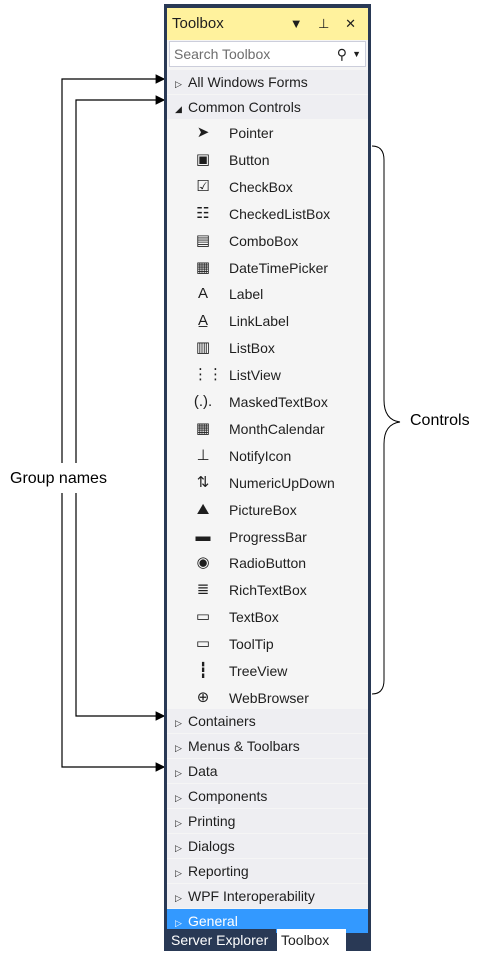  Describe the element at coordinates (222, 721) in the screenshot. I see `group-label: Containers` at that location.